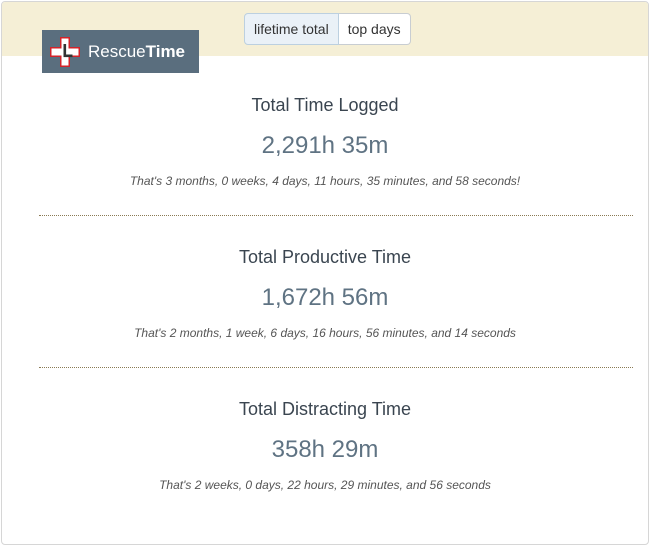  I want to click on section-value: 358h 29m, so click(325, 449).